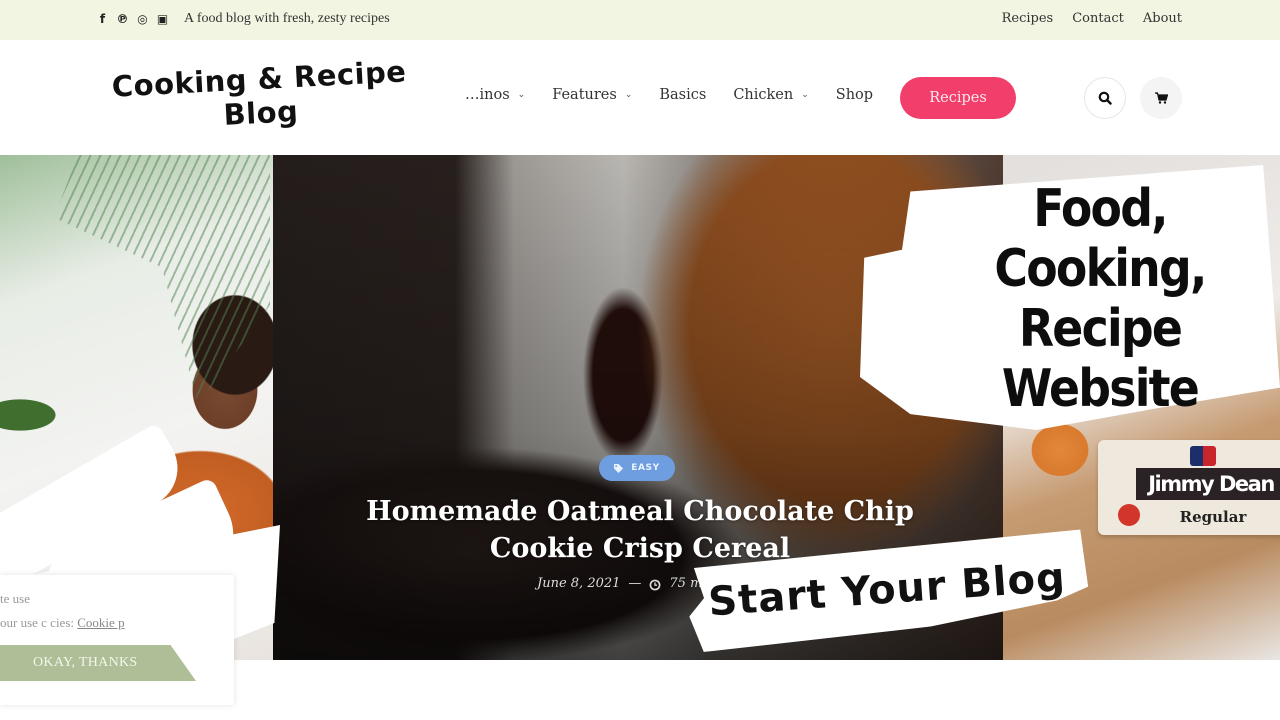 Image resolution: width=1280 pixels, height=720 pixels. I want to click on product-logo, so click(1203, 456).